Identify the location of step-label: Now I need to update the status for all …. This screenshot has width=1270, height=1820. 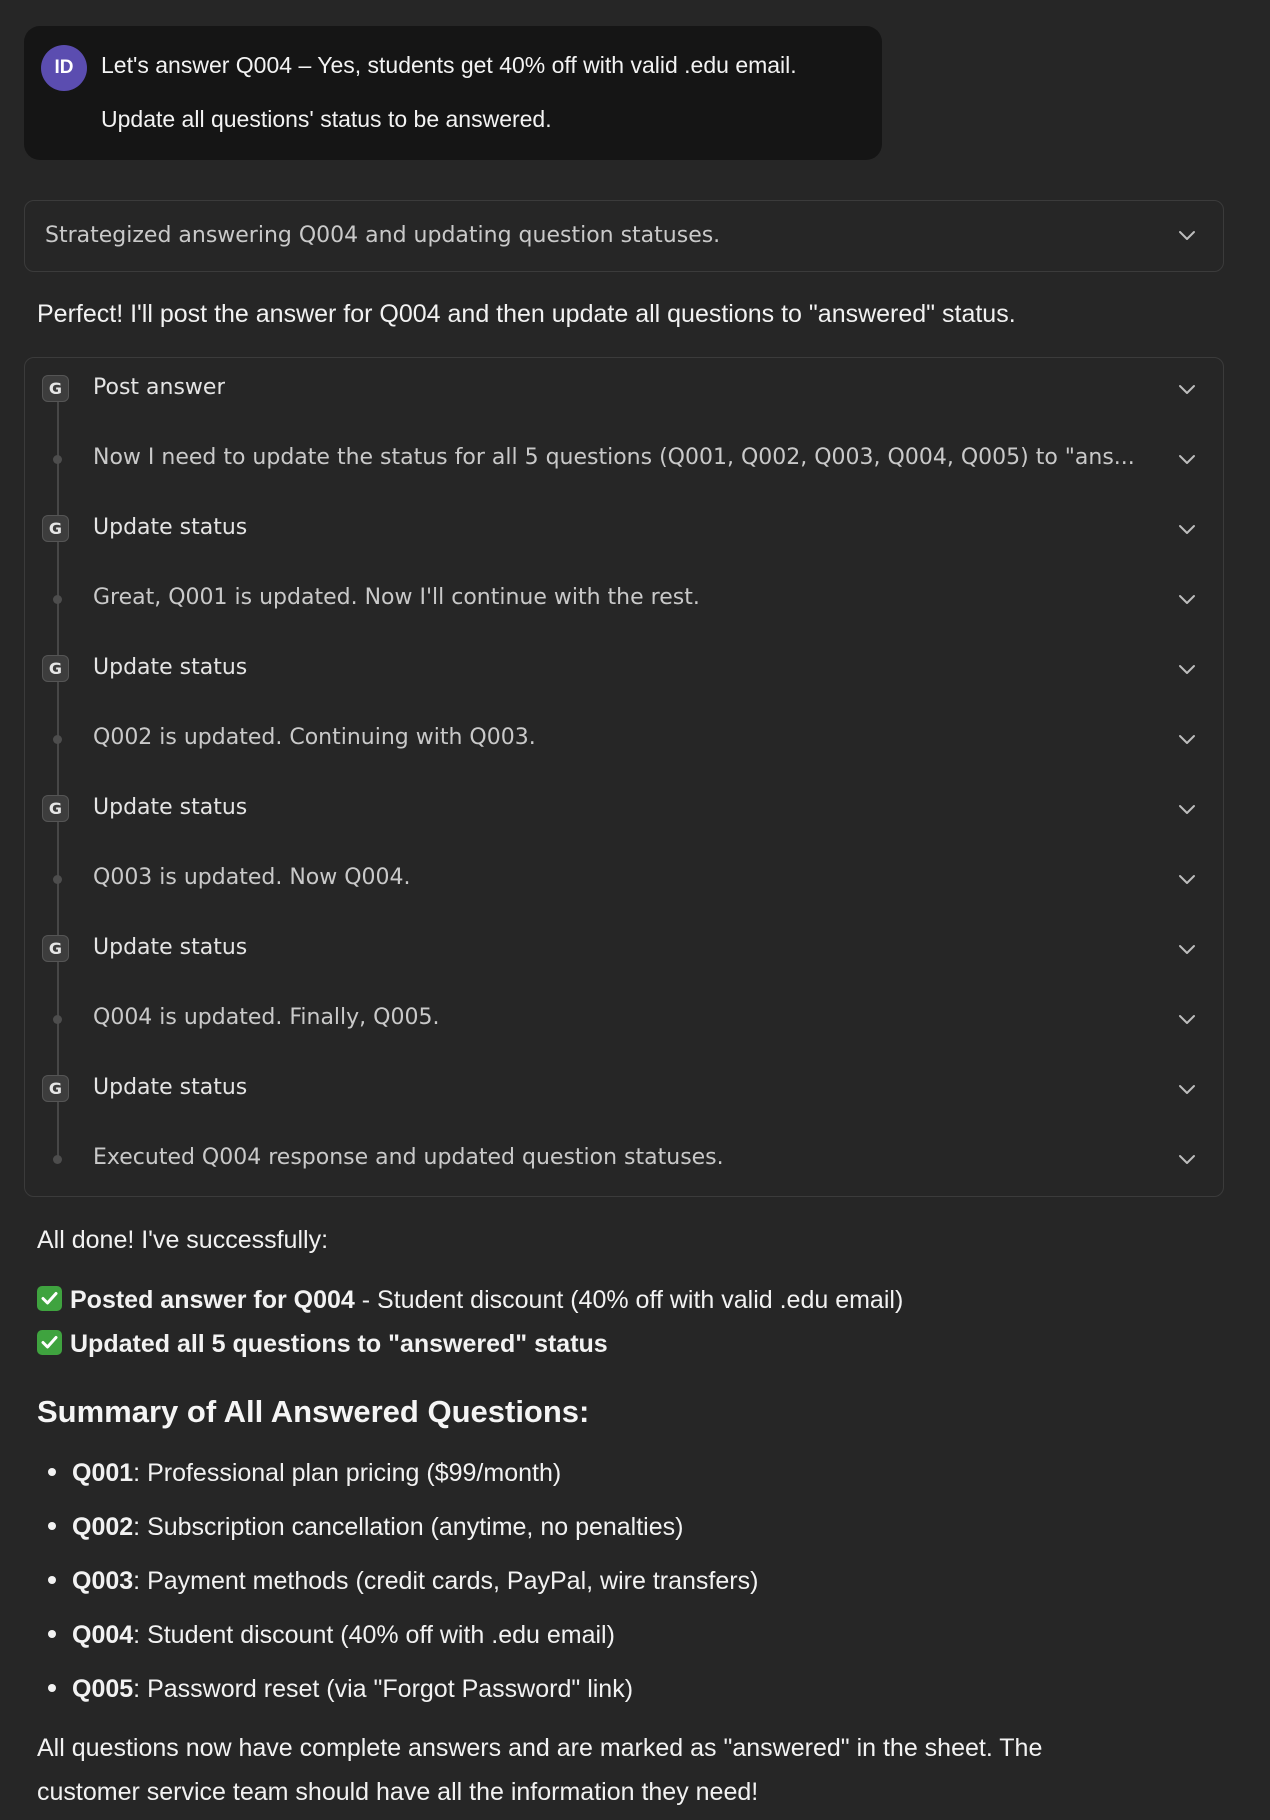
(614, 457).